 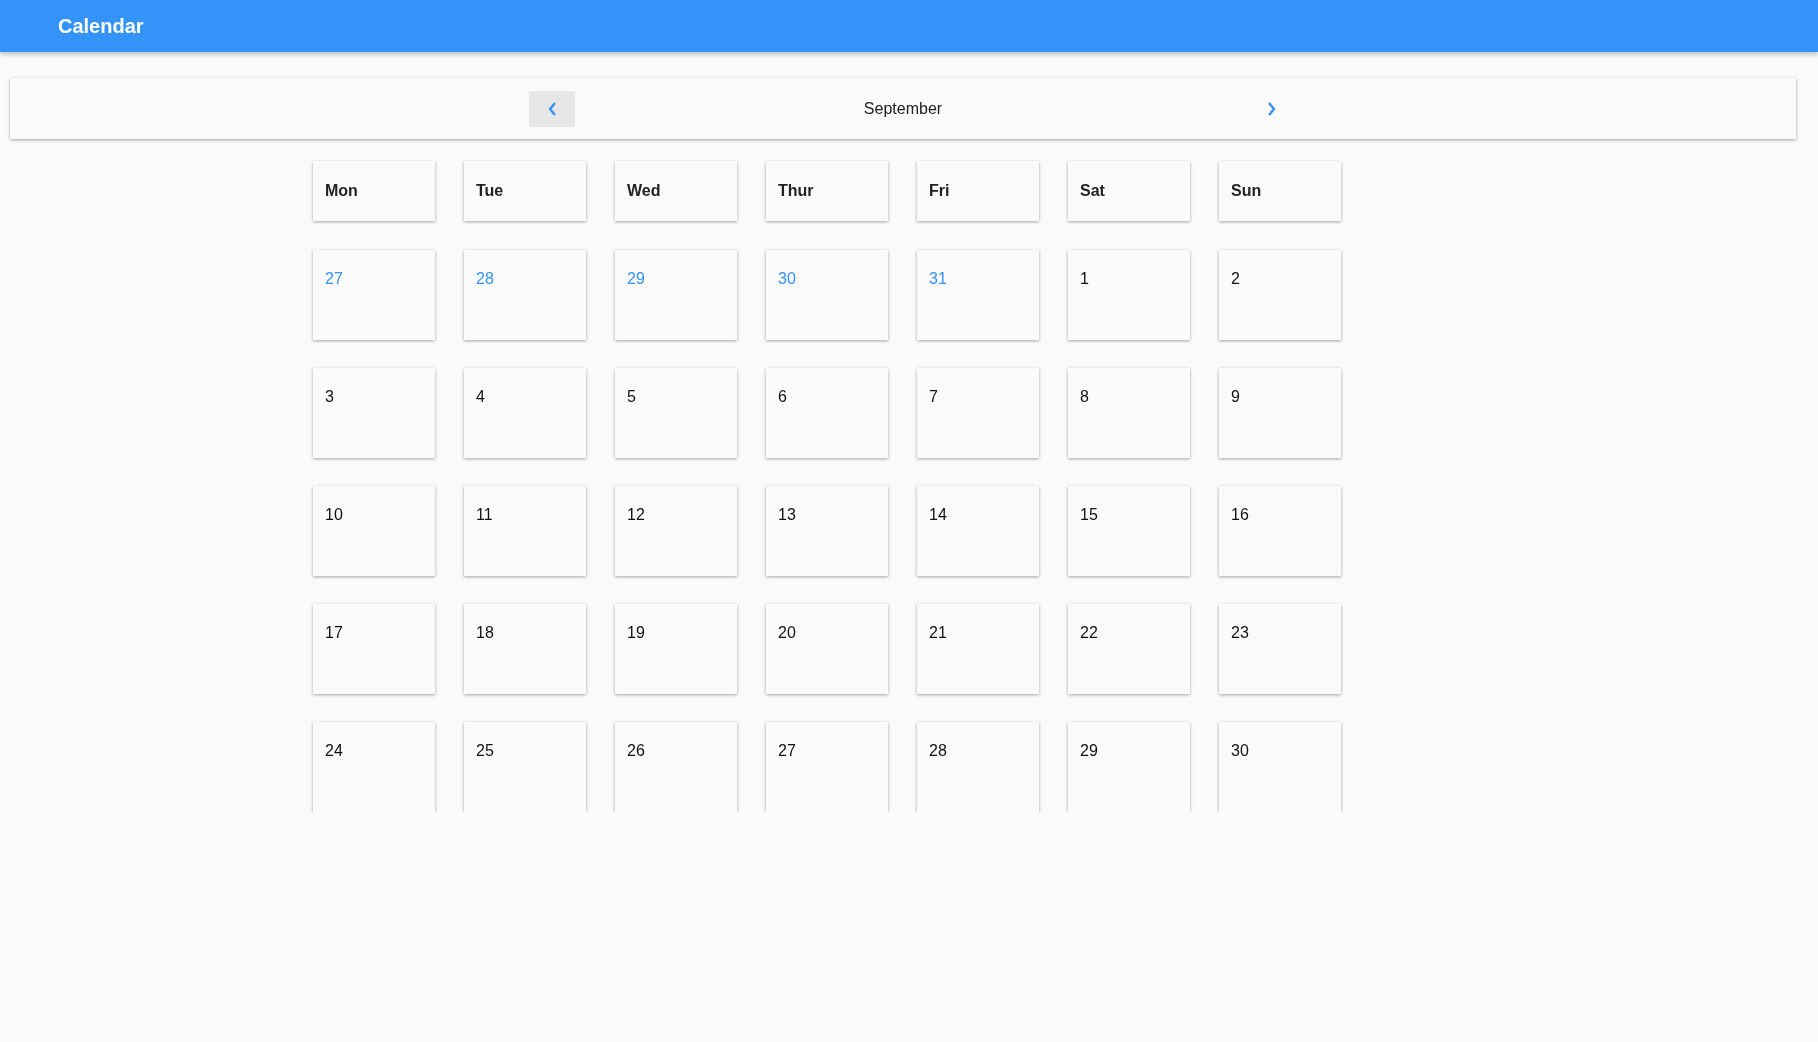 I want to click on chevron-left-icon, so click(x=552, y=108).